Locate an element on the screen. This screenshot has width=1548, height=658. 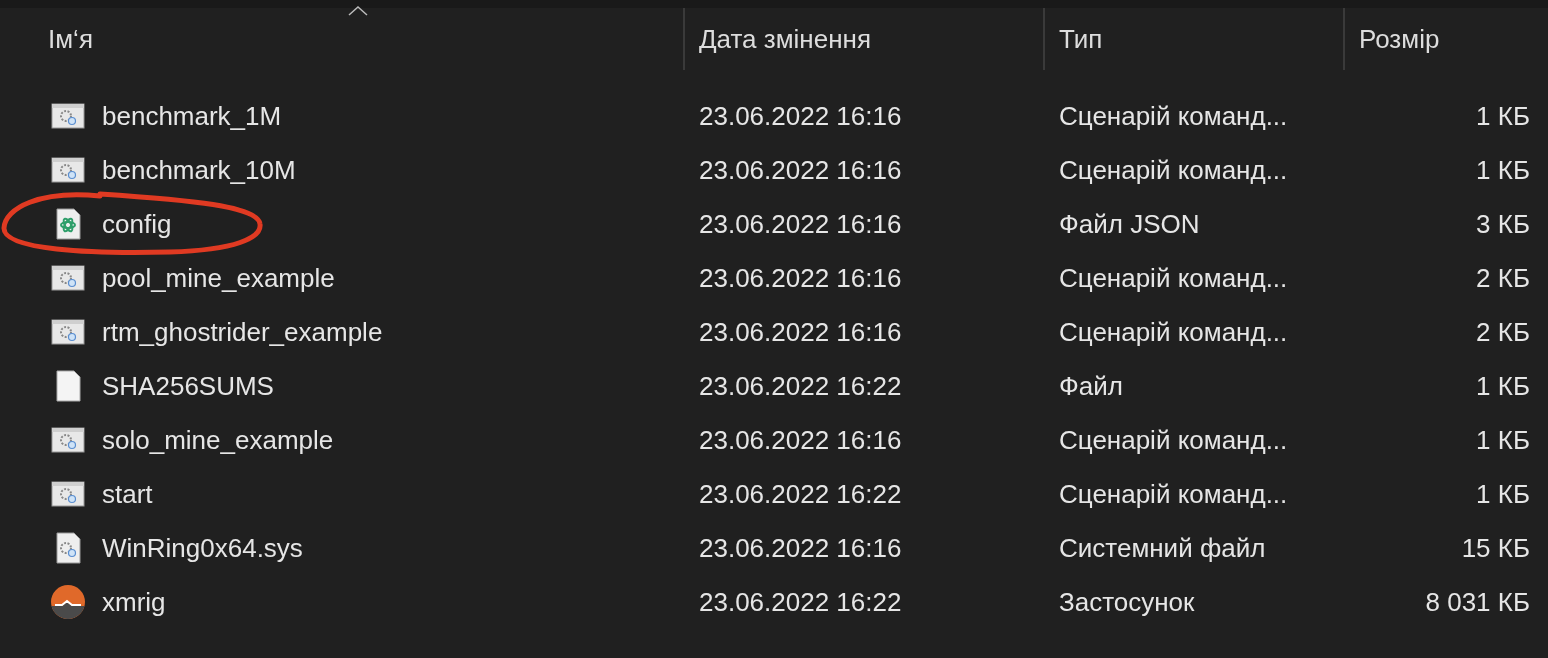
file-name: pool_mine_example is located at coordinates (218, 278).